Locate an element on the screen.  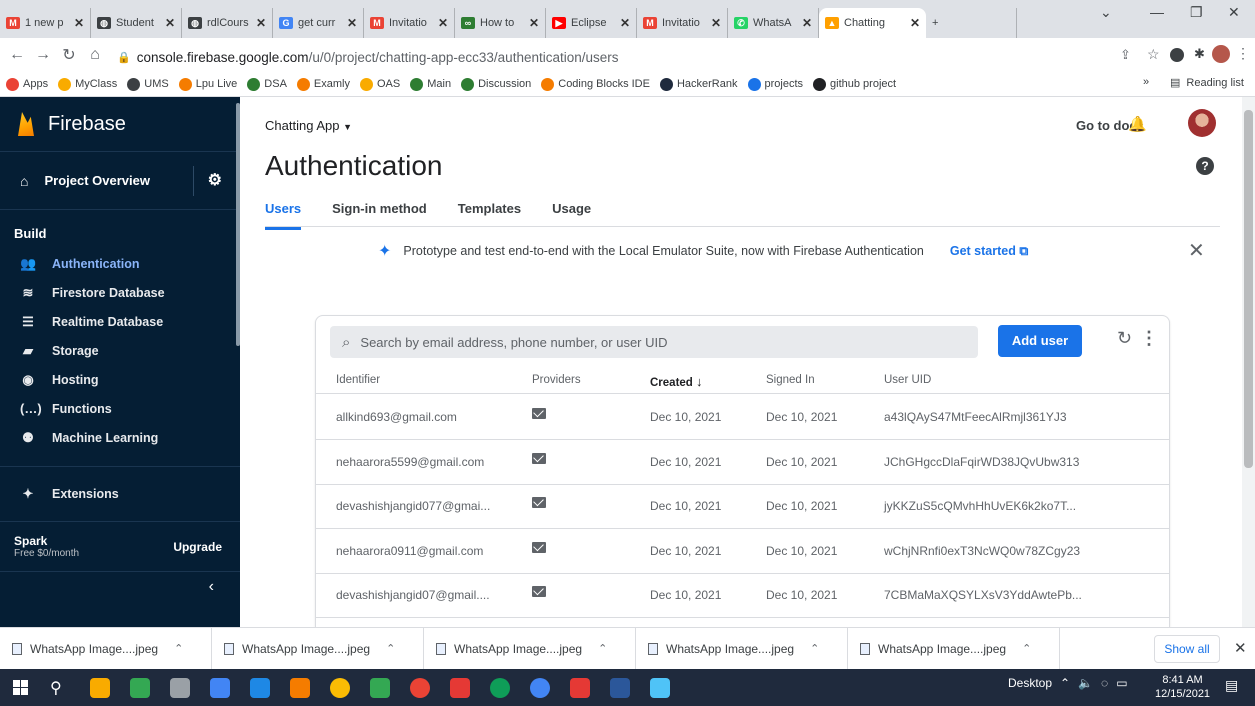
back-icon: ← is located at coordinates (17, 55).